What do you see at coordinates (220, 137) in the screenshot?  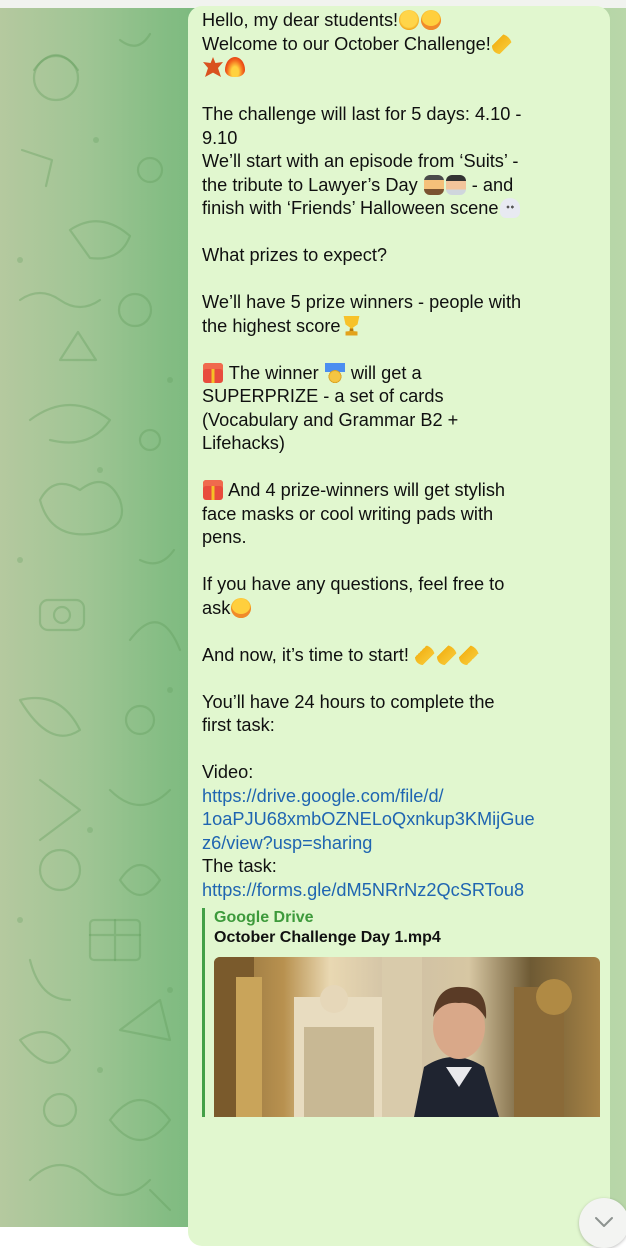 I see `duration-end-text: 9.10` at bounding box center [220, 137].